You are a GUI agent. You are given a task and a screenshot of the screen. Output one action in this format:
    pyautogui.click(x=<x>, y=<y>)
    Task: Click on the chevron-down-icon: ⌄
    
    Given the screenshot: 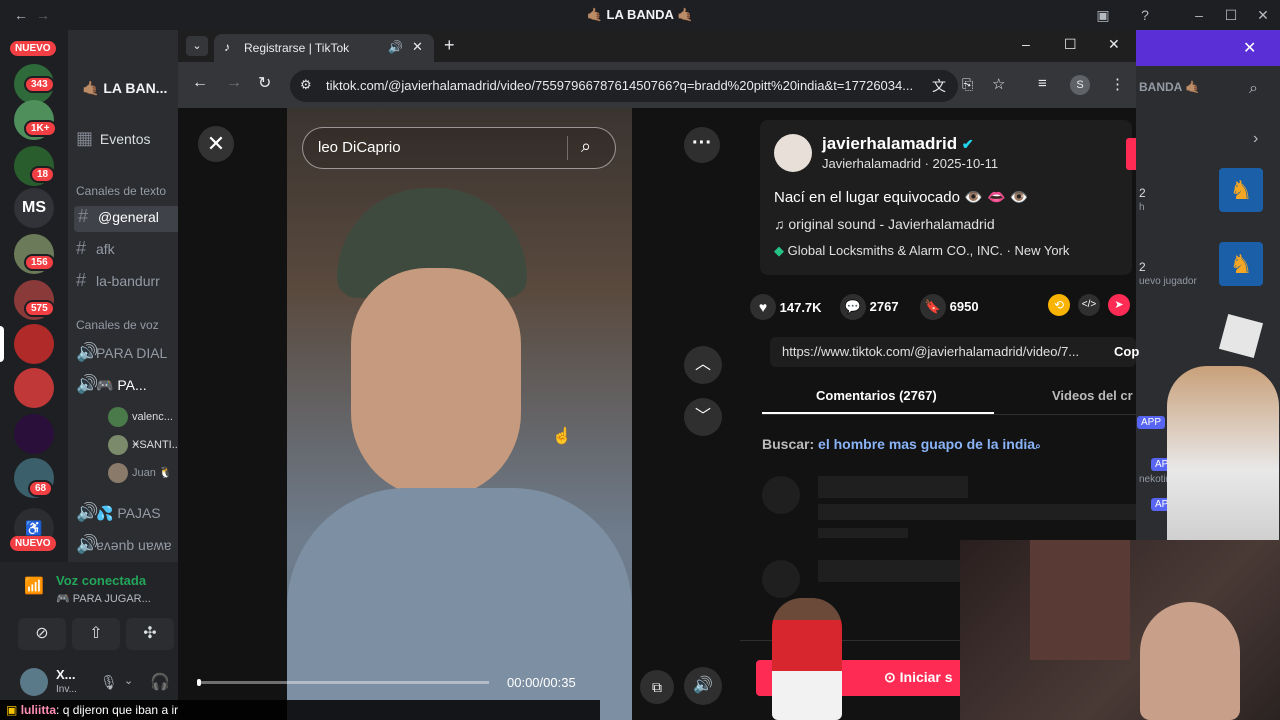 What is the action you would take?
    pyautogui.click(x=128, y=680)
    